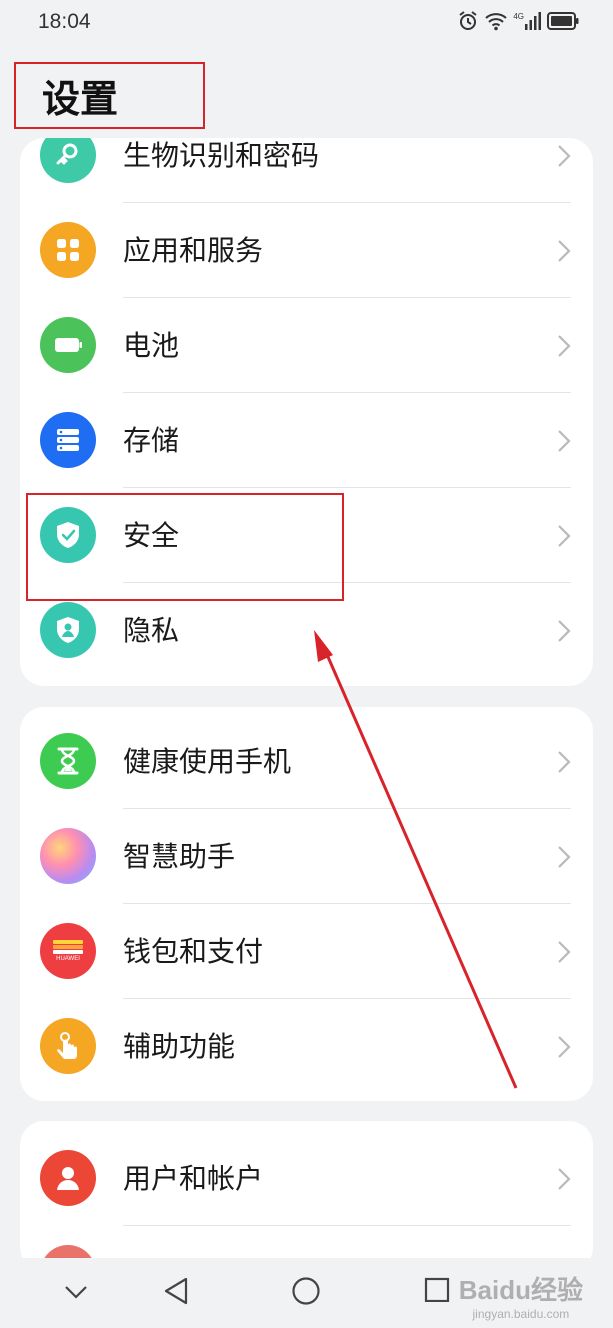 The width and height of the screenshot is (613, 1328). What do you see at coordinates (306, 1178) in the screenshot?
I see `settings-item-users-accounts: 用户和帐户` at bounding box center [306, 1178].